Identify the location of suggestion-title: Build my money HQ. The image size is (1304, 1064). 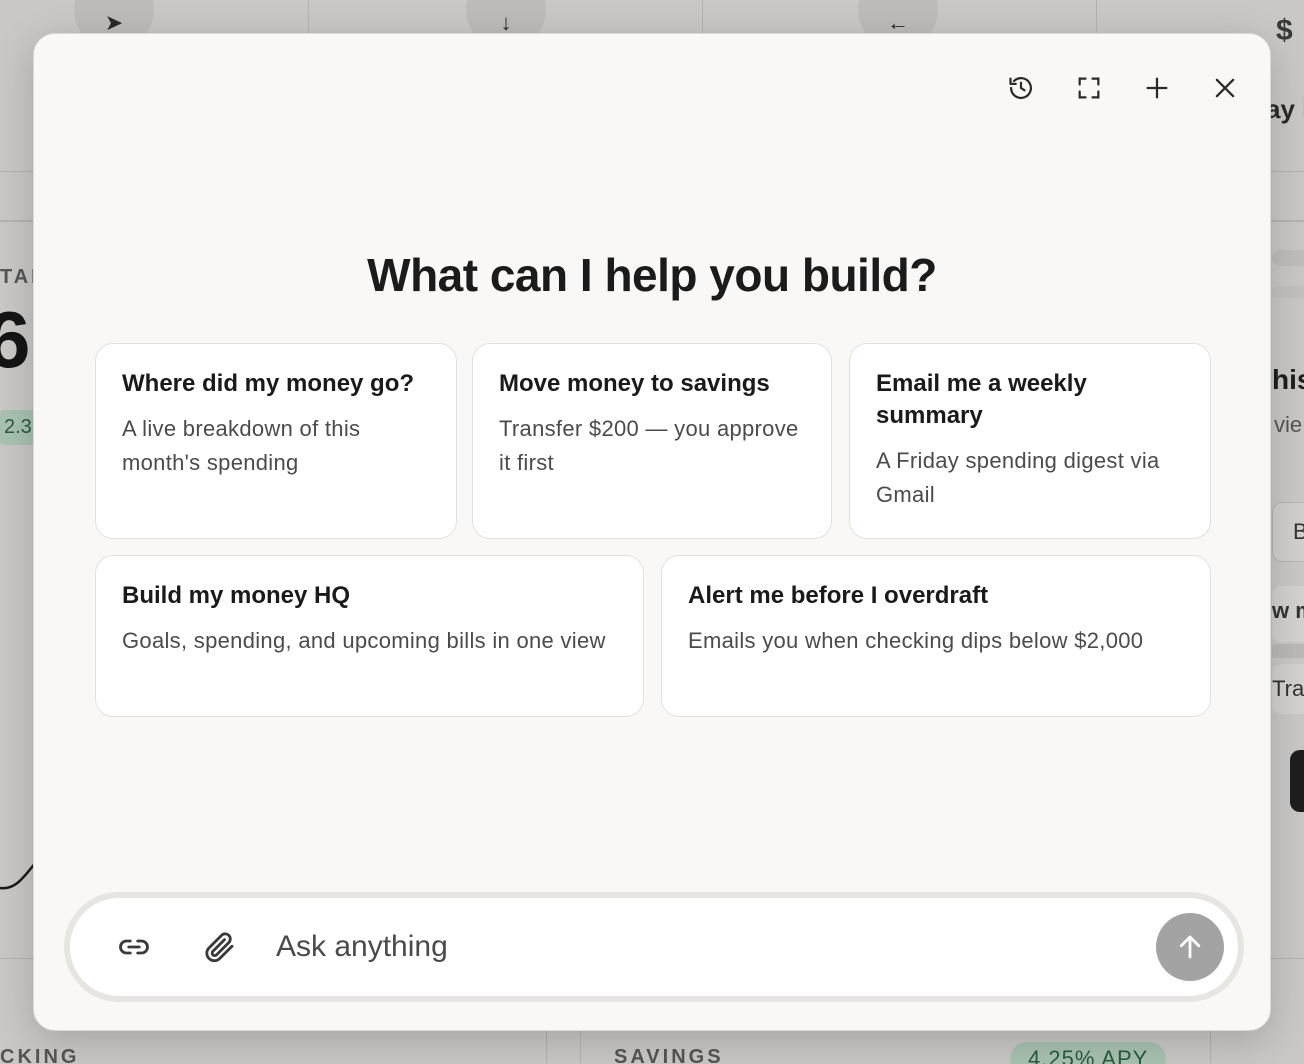
(236, 595).